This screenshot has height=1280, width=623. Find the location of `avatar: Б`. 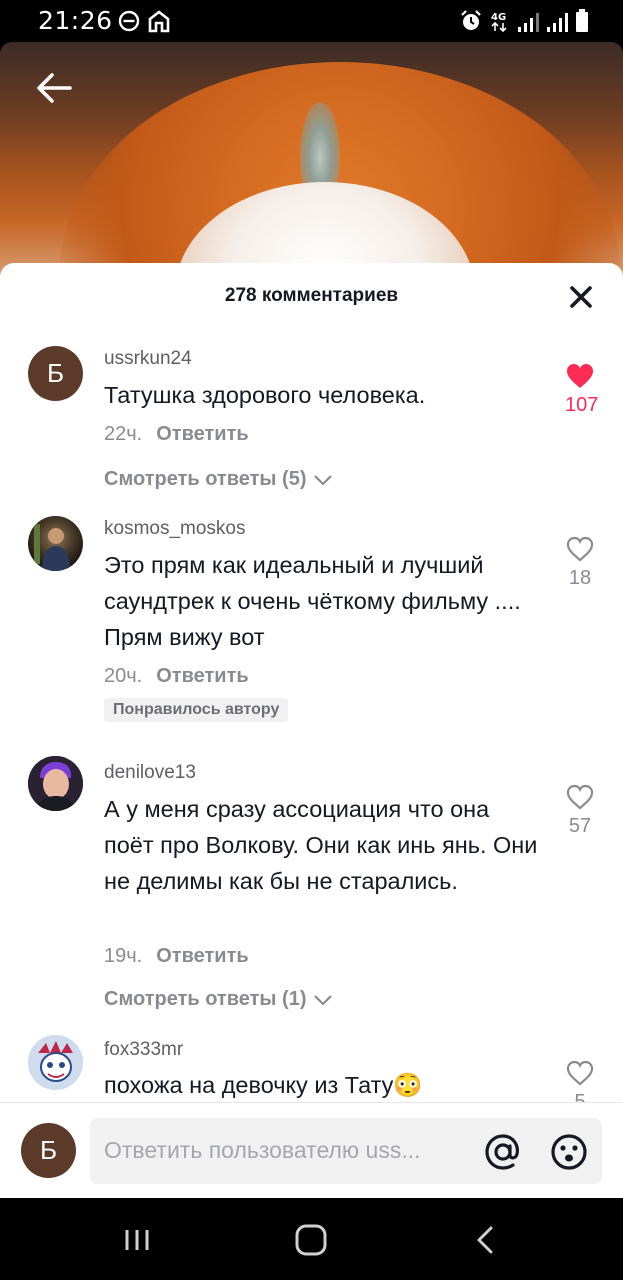

avatar: Б is located at coordinates (55, 373).